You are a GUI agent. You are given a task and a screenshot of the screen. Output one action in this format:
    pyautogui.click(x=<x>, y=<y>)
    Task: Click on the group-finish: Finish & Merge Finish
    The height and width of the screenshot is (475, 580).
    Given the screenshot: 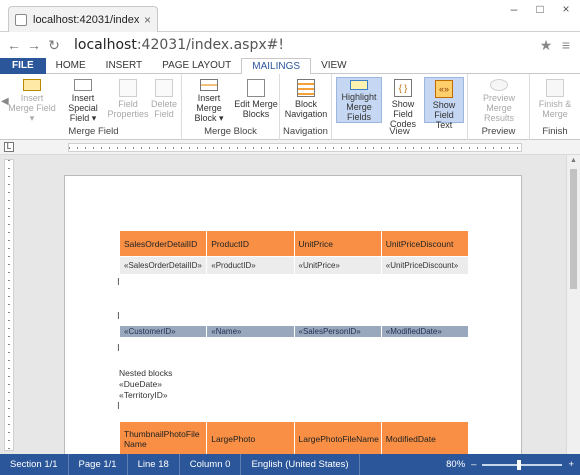 What is the action you would take?
    pyautogui.click(x=555, y=107)
    